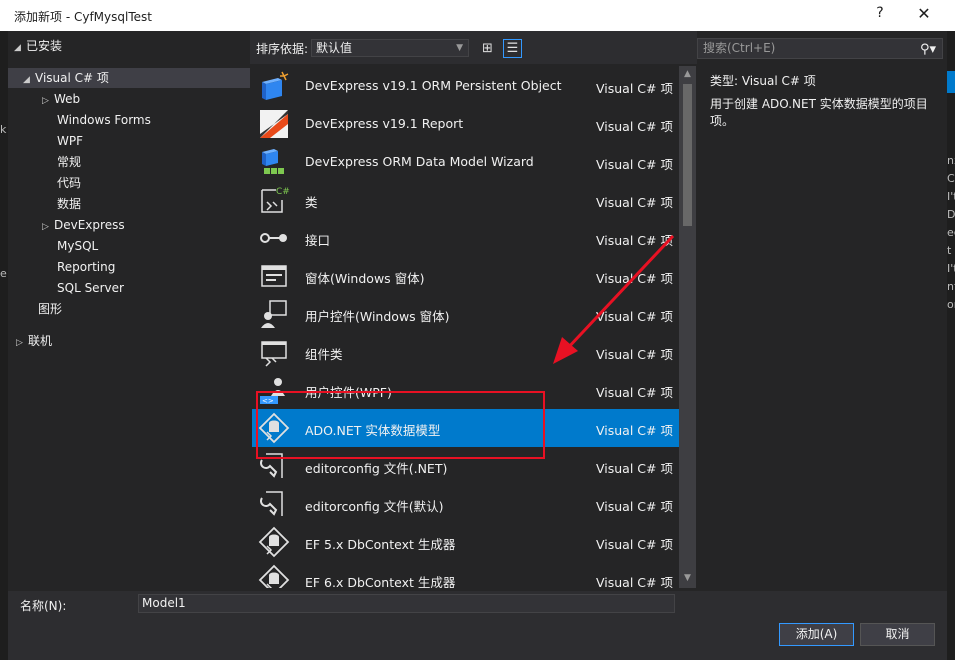 Image resolution: width=955 pixels, height=660 pixels. Describe the element at coordinates (283, 192) in the screenshot. I see `svg-text: C#` at that location.